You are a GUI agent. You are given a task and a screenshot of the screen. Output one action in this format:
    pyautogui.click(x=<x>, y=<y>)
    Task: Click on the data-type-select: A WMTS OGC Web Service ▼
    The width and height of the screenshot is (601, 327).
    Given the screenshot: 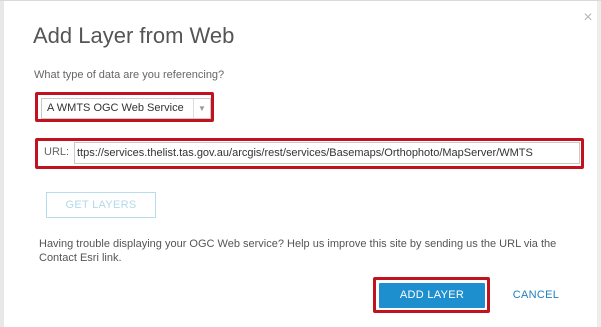 What is the action you would take?
    pyautogui.click(x=126, y=108)
    